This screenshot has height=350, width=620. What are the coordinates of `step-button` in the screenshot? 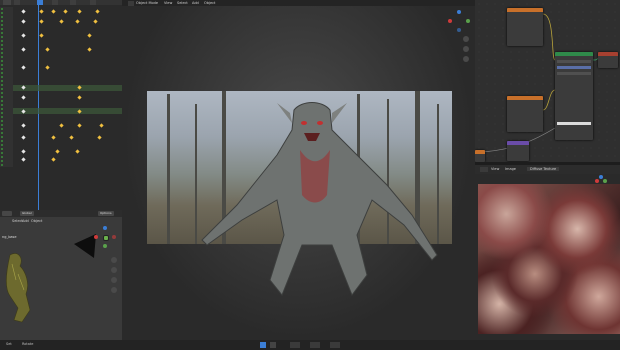 It's located at (273, 345).